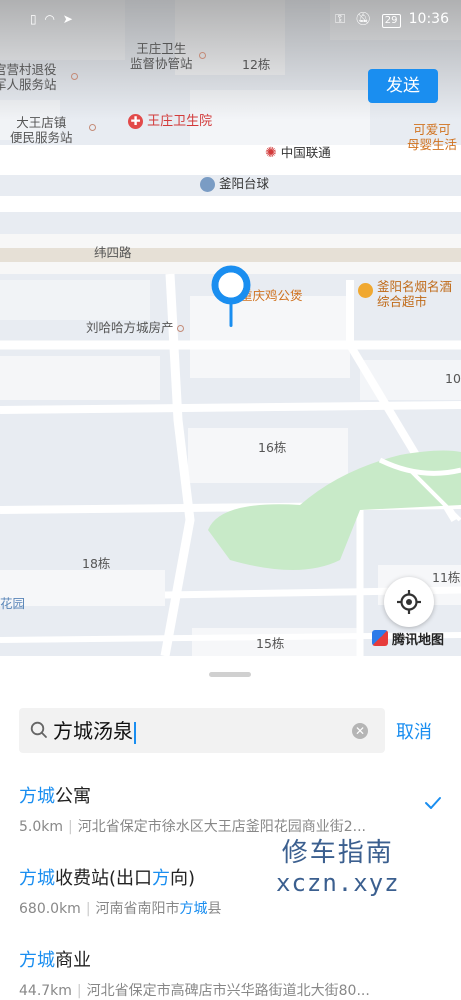 Image resolution: width=461 pixels, height=1000 pixels. What do you see at coordinates (338, 867) in the screenshot?
I see `watermark: 修车指南 xczn.xyz` at bounding box center [338, 867].